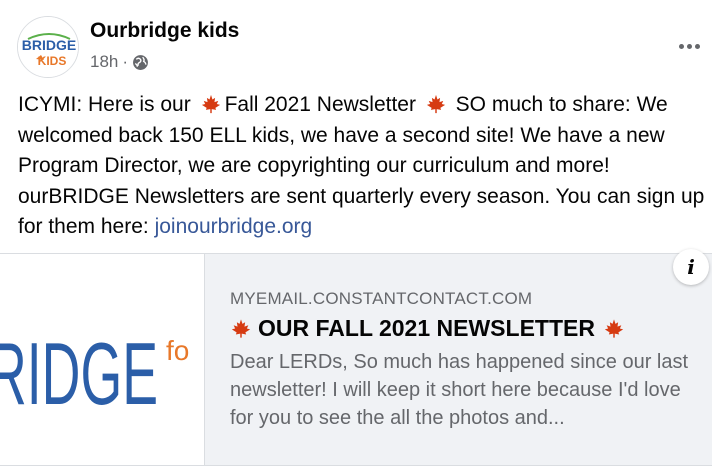  What do you see at coordinates (79, 373) in the screenshot?
I see `preview-logo-text: RIDGE` at bounding box center [79, 373].